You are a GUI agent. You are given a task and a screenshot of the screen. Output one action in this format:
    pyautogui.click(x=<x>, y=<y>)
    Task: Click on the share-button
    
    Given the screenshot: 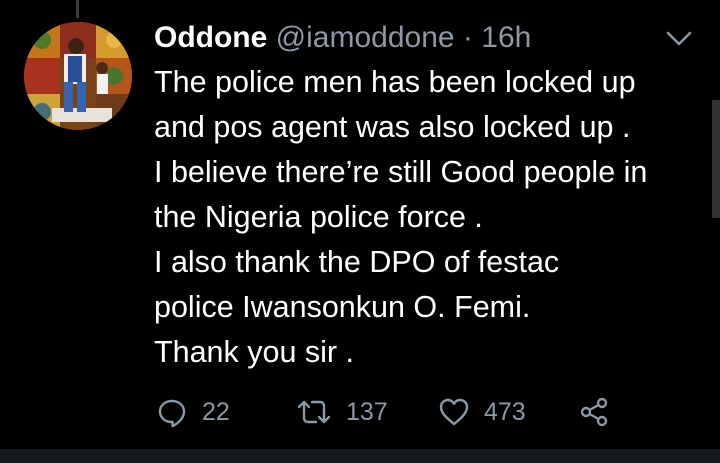 What is the action you would take?
    pyautogui.click(x=594, y=412)
    